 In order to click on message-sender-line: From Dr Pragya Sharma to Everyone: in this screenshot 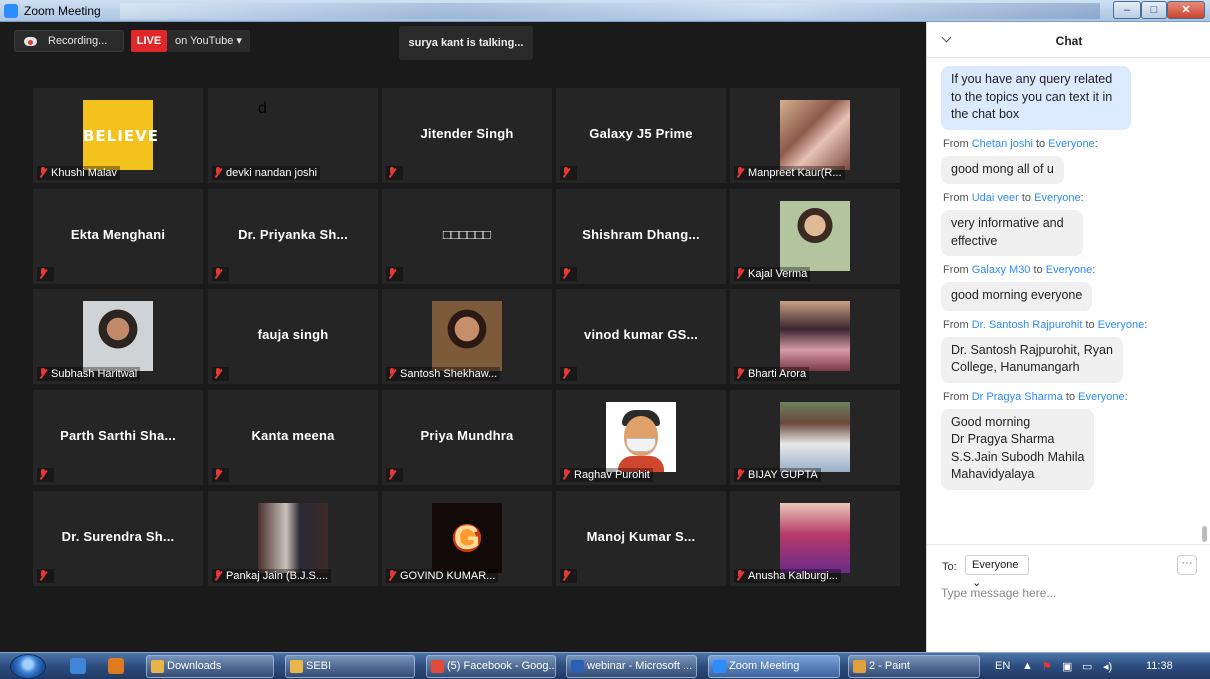, I will do `click(1035, 396)`.